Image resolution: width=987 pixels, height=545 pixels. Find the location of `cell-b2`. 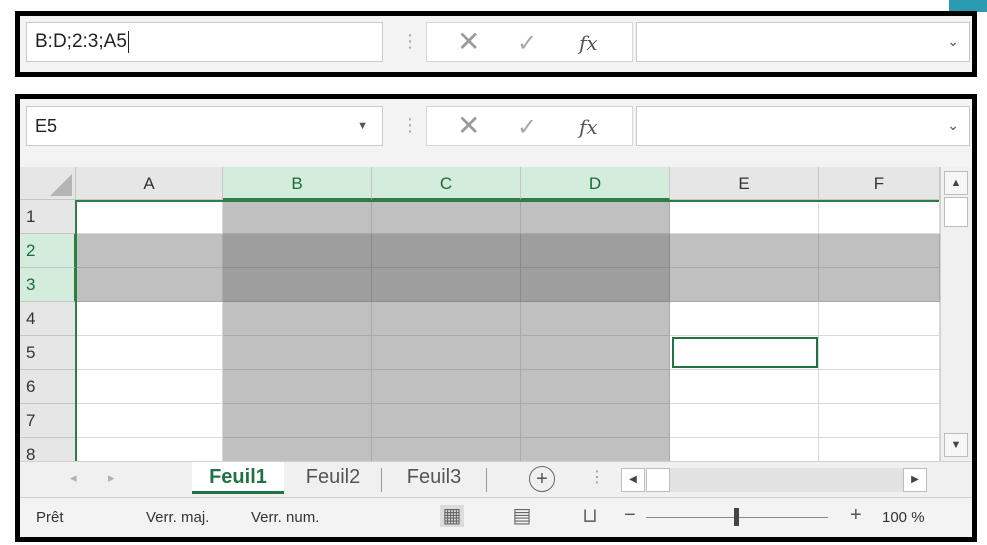

cell-b2 is located at coordinates (297, 251).